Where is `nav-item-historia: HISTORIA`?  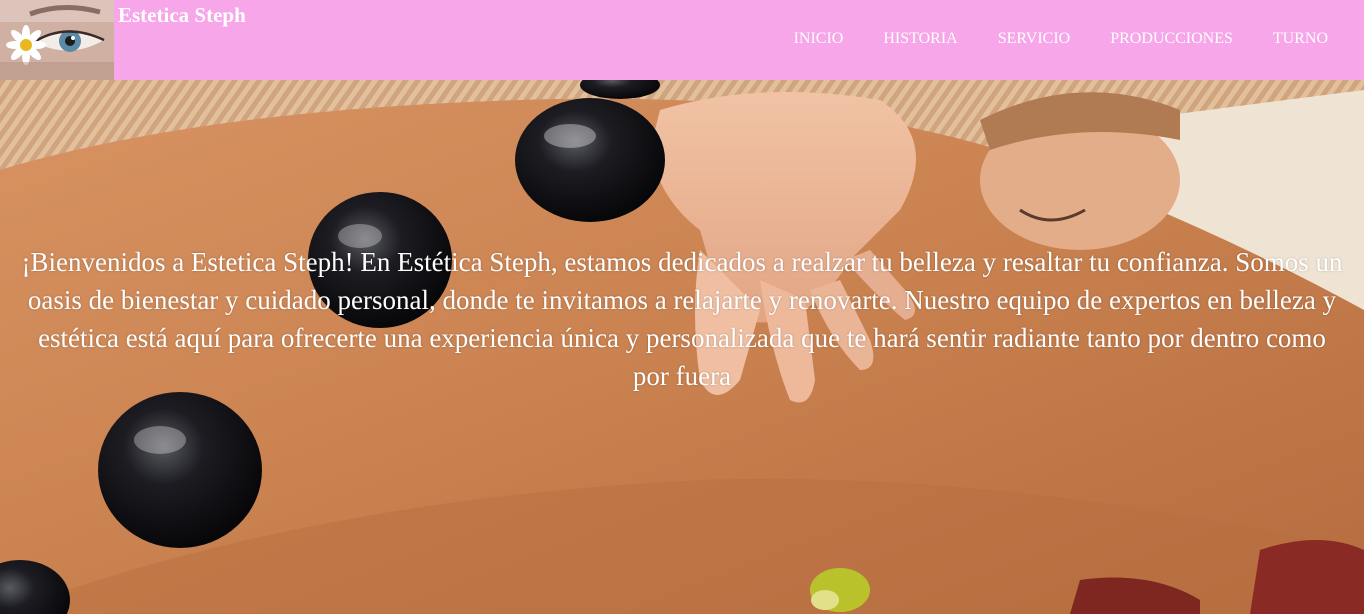 nav-item-historia: HISTORIA is located at coordinates (920, 39).